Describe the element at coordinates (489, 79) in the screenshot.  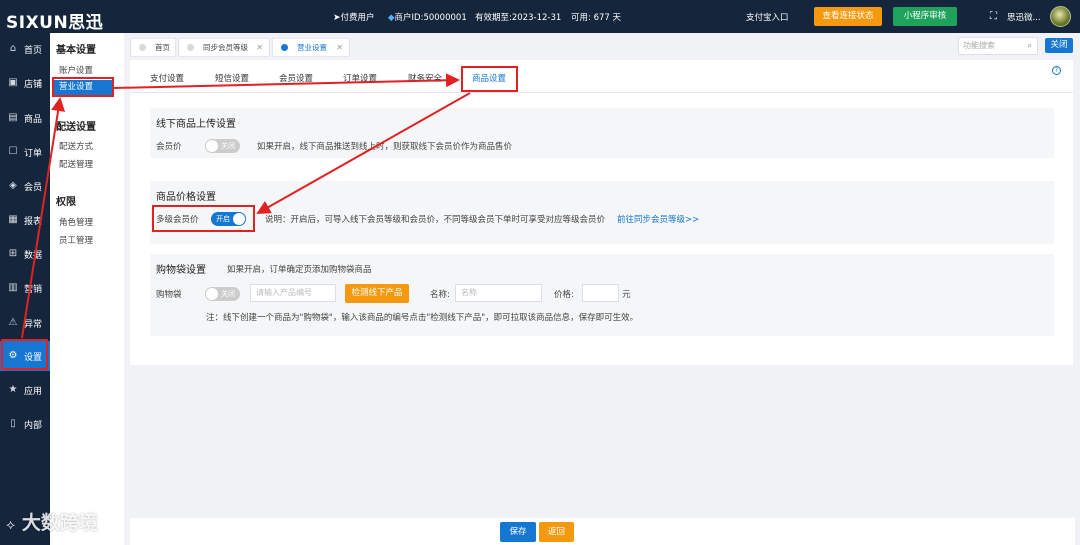
I see `annotation-box-goods-tab` at that location.